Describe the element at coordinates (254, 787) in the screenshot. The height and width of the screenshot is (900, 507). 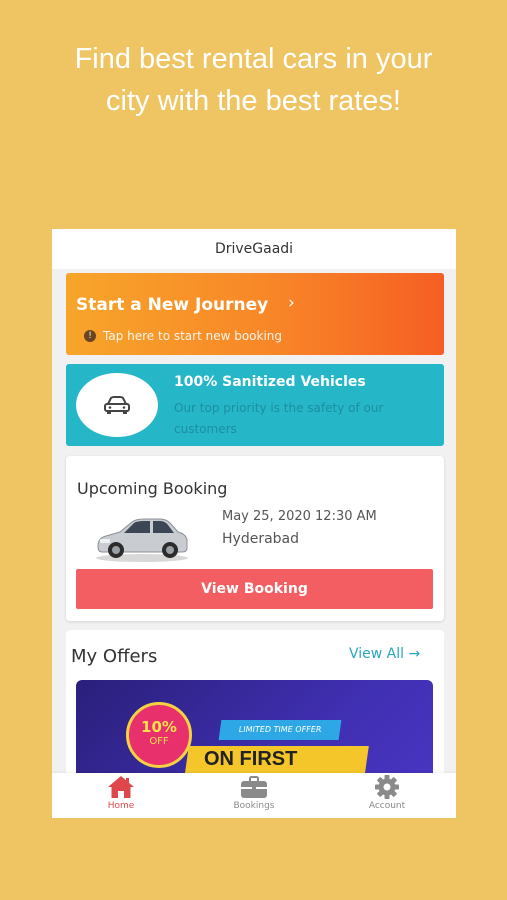
I see `briefcase-icon` at that location.